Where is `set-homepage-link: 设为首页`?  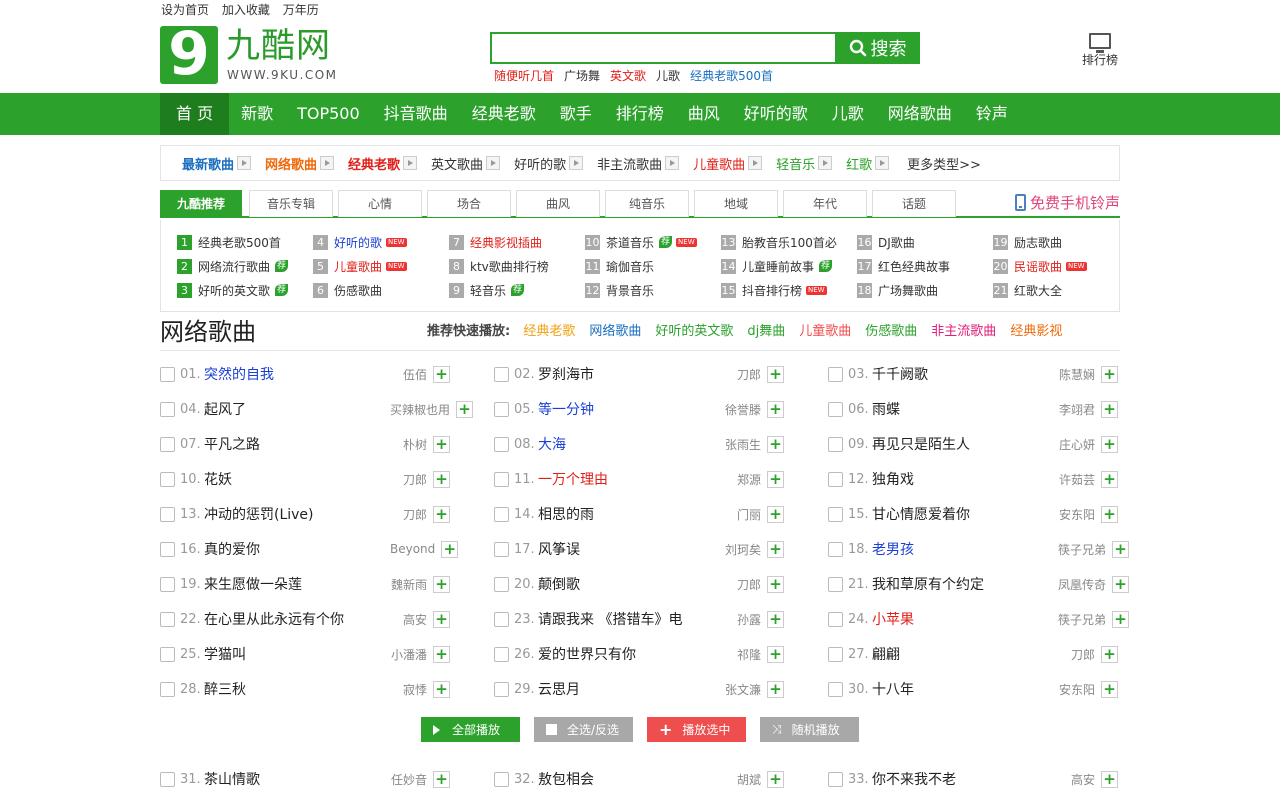 set-homepage-link: 设为首页 is located at coordinates (185, 10).